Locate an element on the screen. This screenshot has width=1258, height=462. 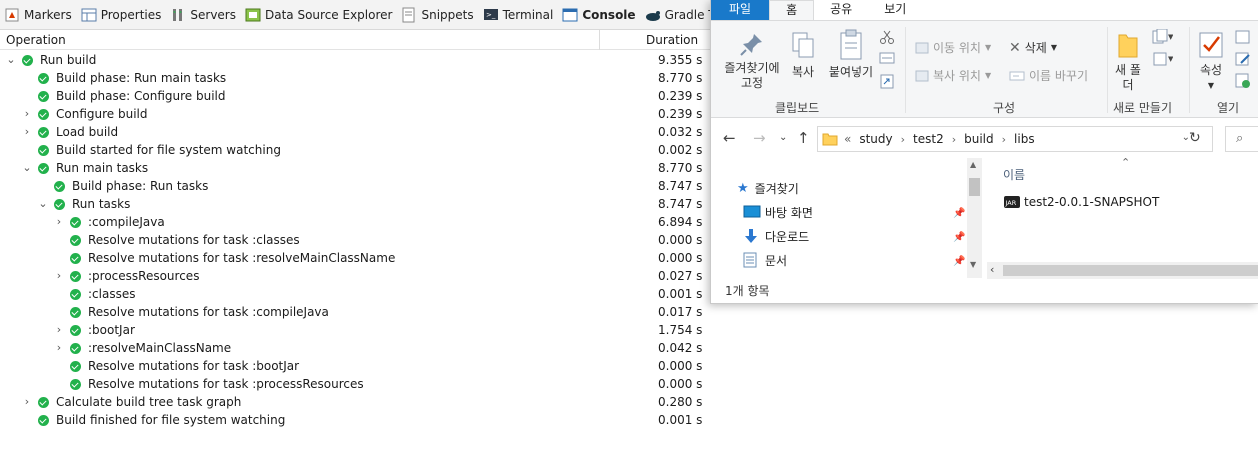
column-operation: Operation is located at coordinates (36, 40).